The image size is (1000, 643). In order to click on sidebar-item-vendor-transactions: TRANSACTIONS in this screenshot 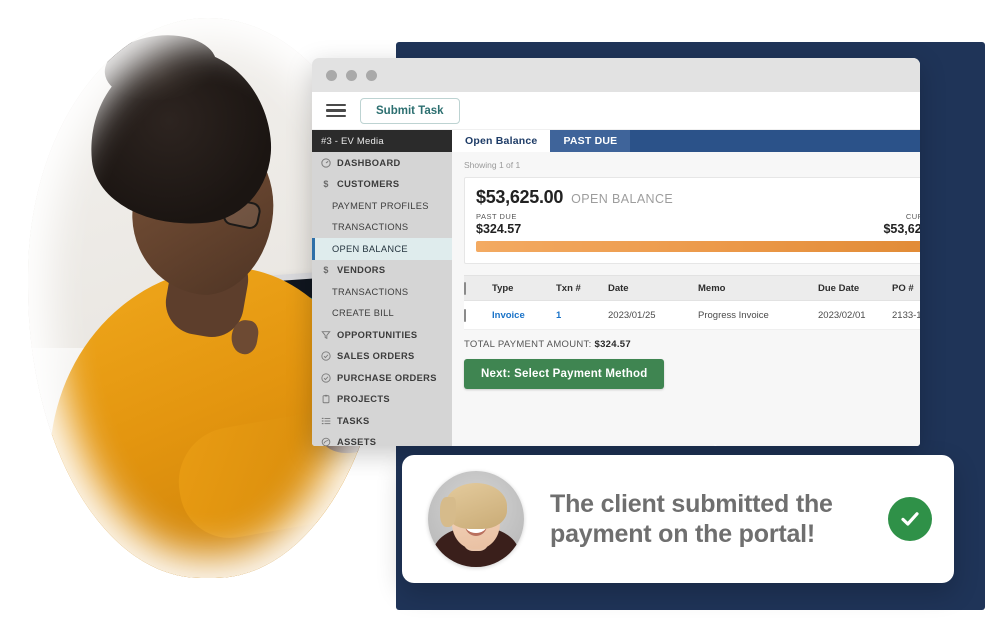, I will do `click(382, 292)`.